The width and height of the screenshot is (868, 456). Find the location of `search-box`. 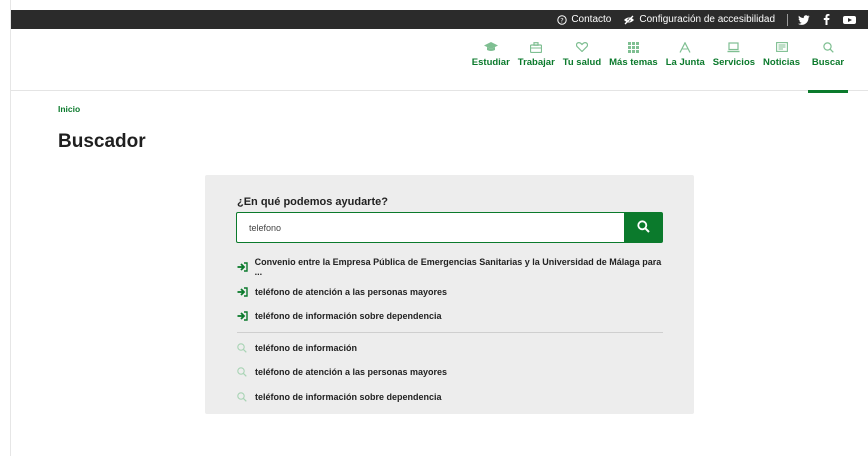

search-box is located at coordinates (449, 227).